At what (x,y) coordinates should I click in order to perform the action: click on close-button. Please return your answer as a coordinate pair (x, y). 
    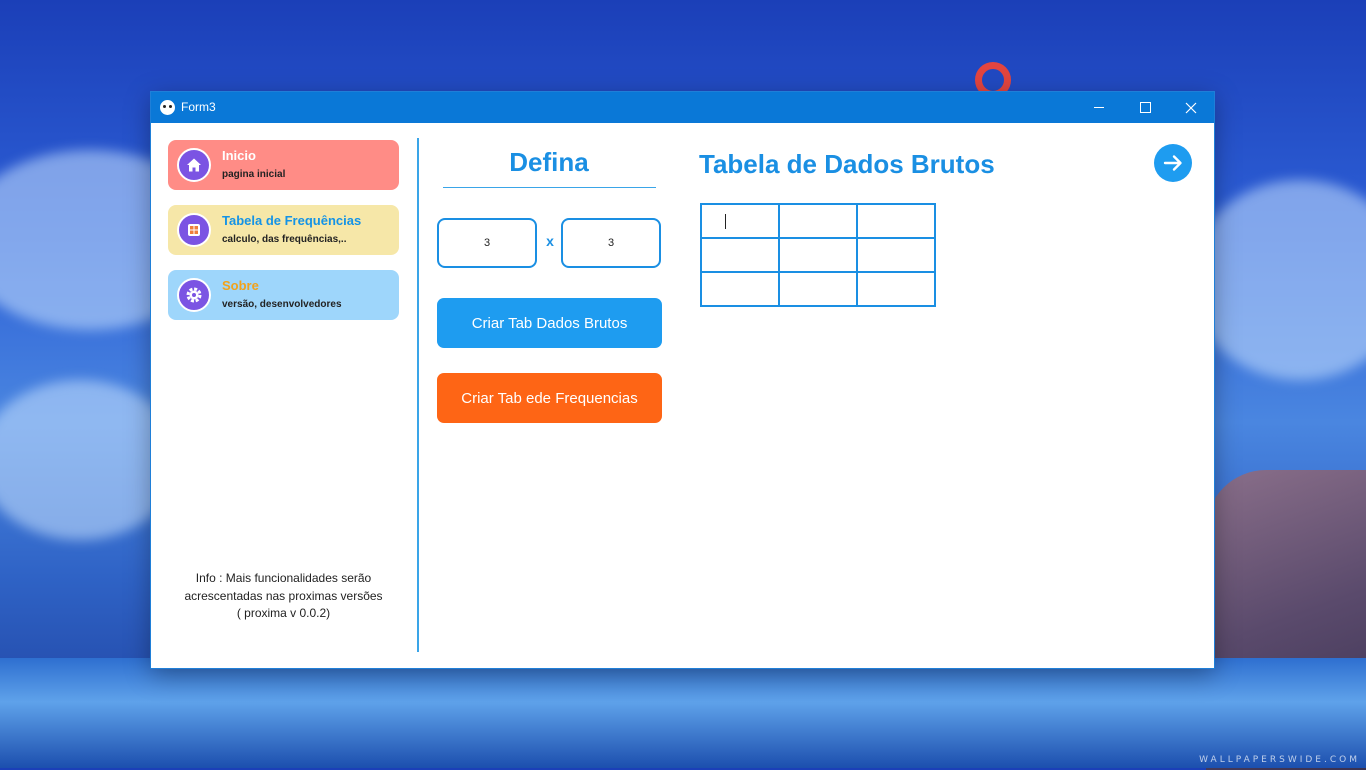
    Looking at the image, I should click on (1191, 107).